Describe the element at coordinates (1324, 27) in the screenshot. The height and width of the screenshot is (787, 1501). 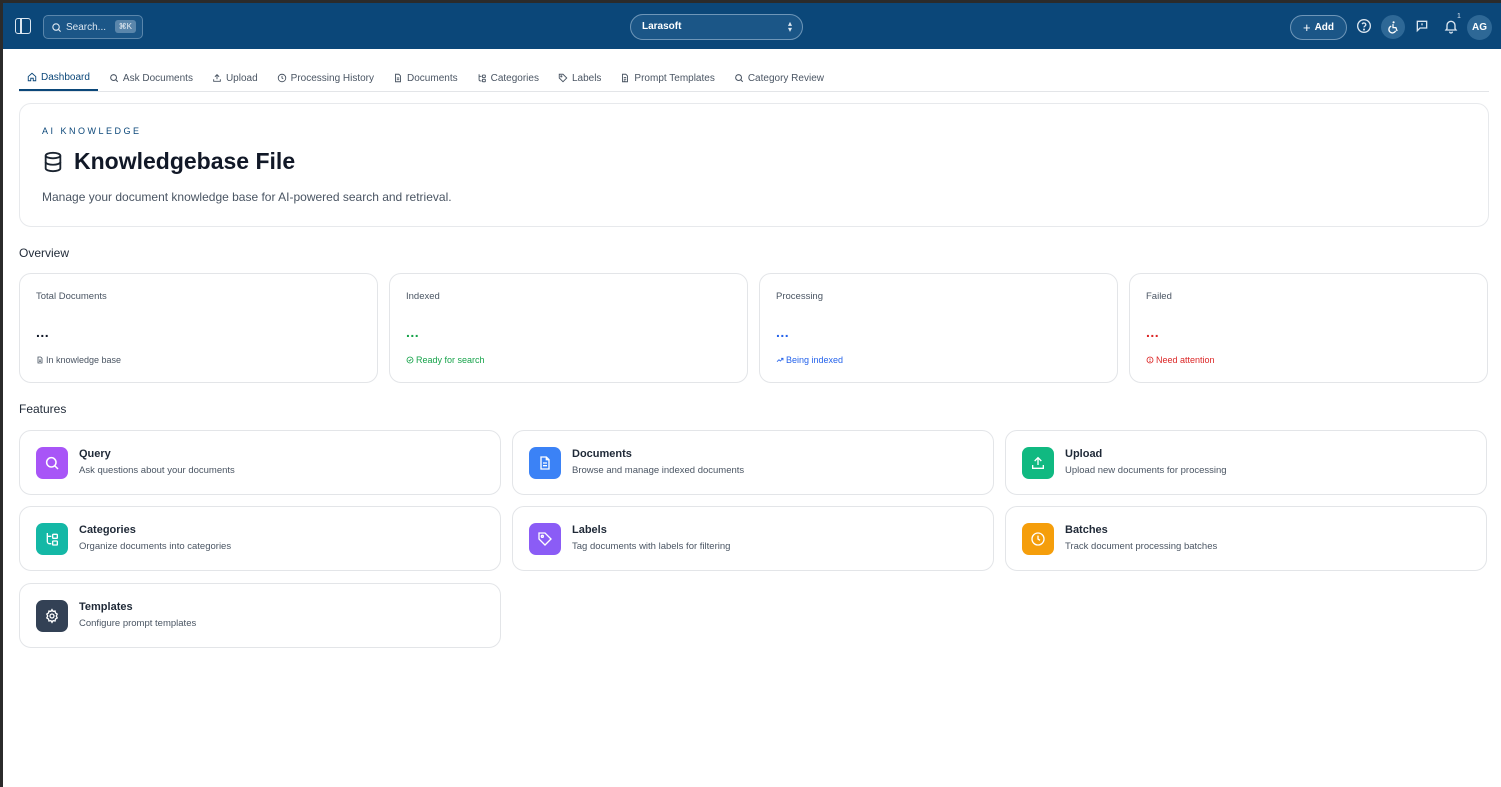
I see `add-label: Add` at that location.